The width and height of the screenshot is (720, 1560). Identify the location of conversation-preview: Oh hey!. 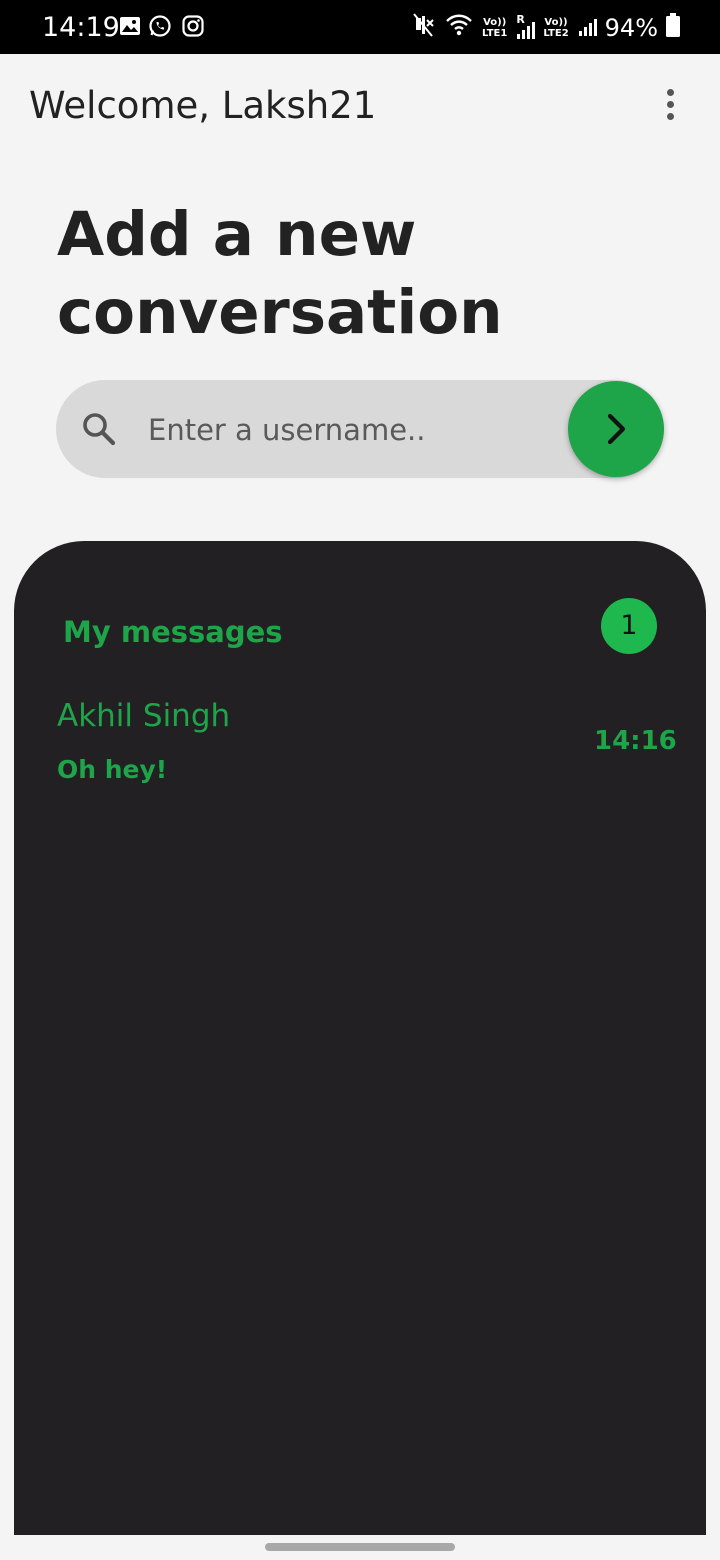
(112, 769).